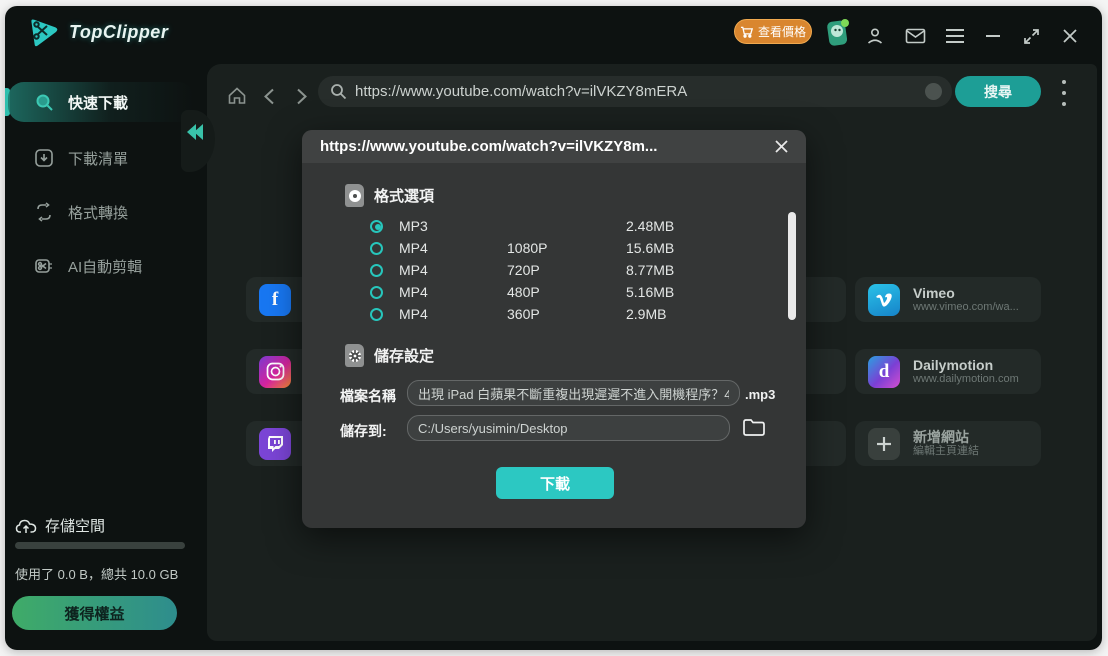 This screenshot has height=656, width=1108. What do you see at coordinates (934, 293) in the screenshot?
I see `site-title: Vimeo` at bounding box center [934, 293].